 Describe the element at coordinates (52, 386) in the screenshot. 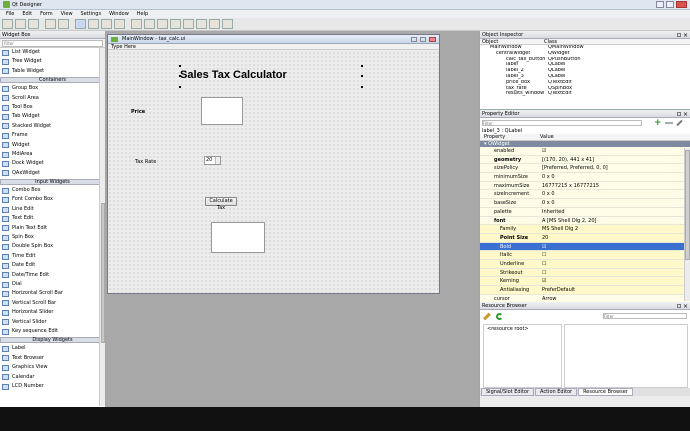

I see `widget-box-item: LCD Number` at that location.